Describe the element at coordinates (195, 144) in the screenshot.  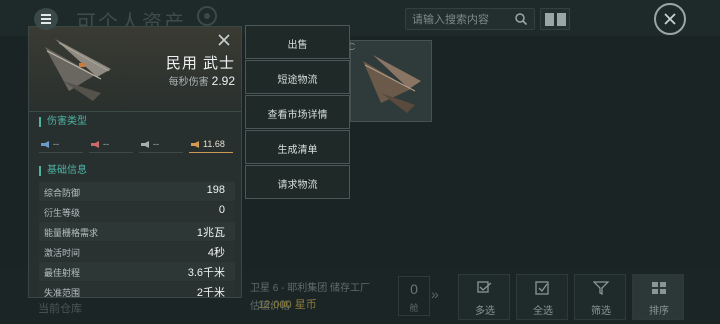
I see `explosive-damage-icon` at that location.